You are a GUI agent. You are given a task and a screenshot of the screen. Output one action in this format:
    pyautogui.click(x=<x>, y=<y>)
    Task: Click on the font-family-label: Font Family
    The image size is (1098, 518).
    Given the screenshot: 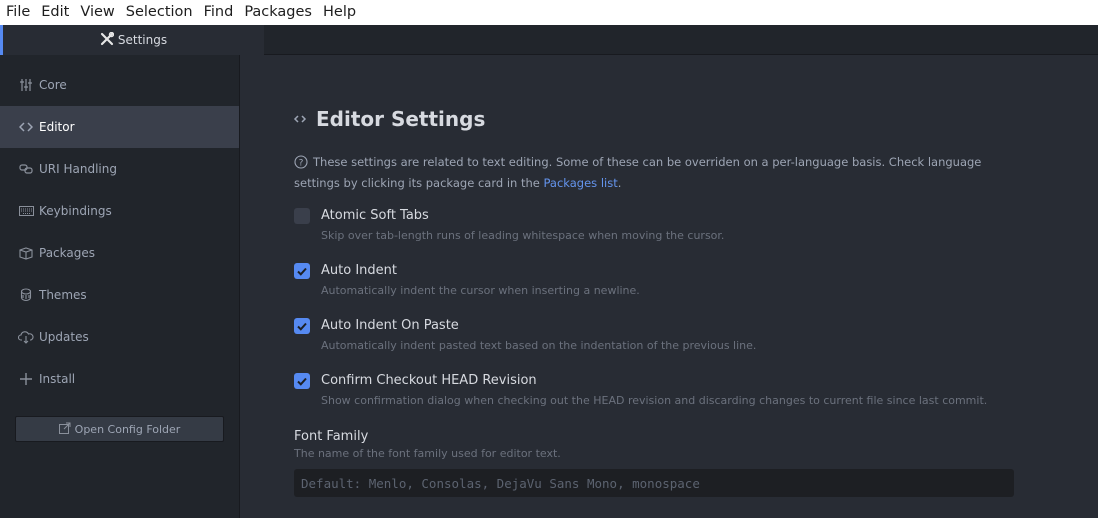 What is the action you would take?
    pyautogui.click(x=331, y=436)
    